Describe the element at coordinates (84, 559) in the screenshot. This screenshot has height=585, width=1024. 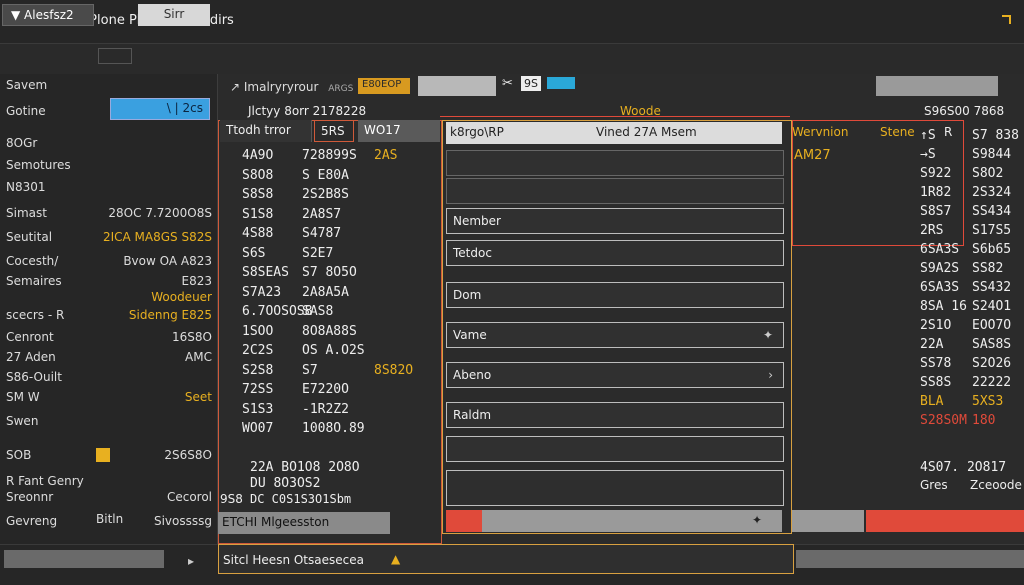
I see `status-left-input` at that location.